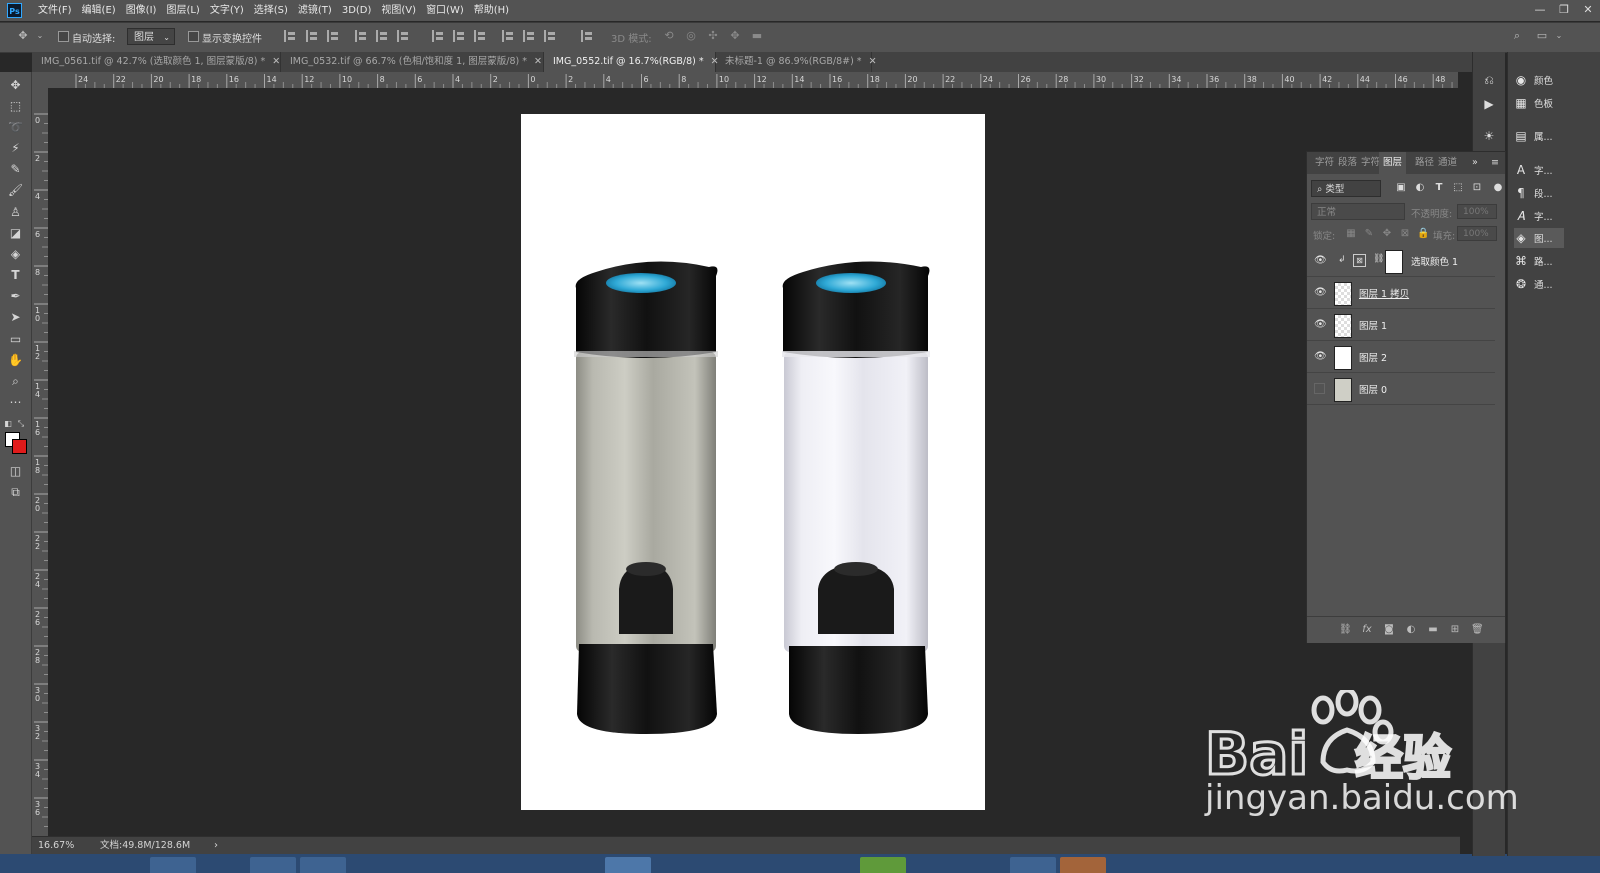 The image size is (1600, 873). I want to click on 3d-roll-icon: ◎, so click(691, 36).